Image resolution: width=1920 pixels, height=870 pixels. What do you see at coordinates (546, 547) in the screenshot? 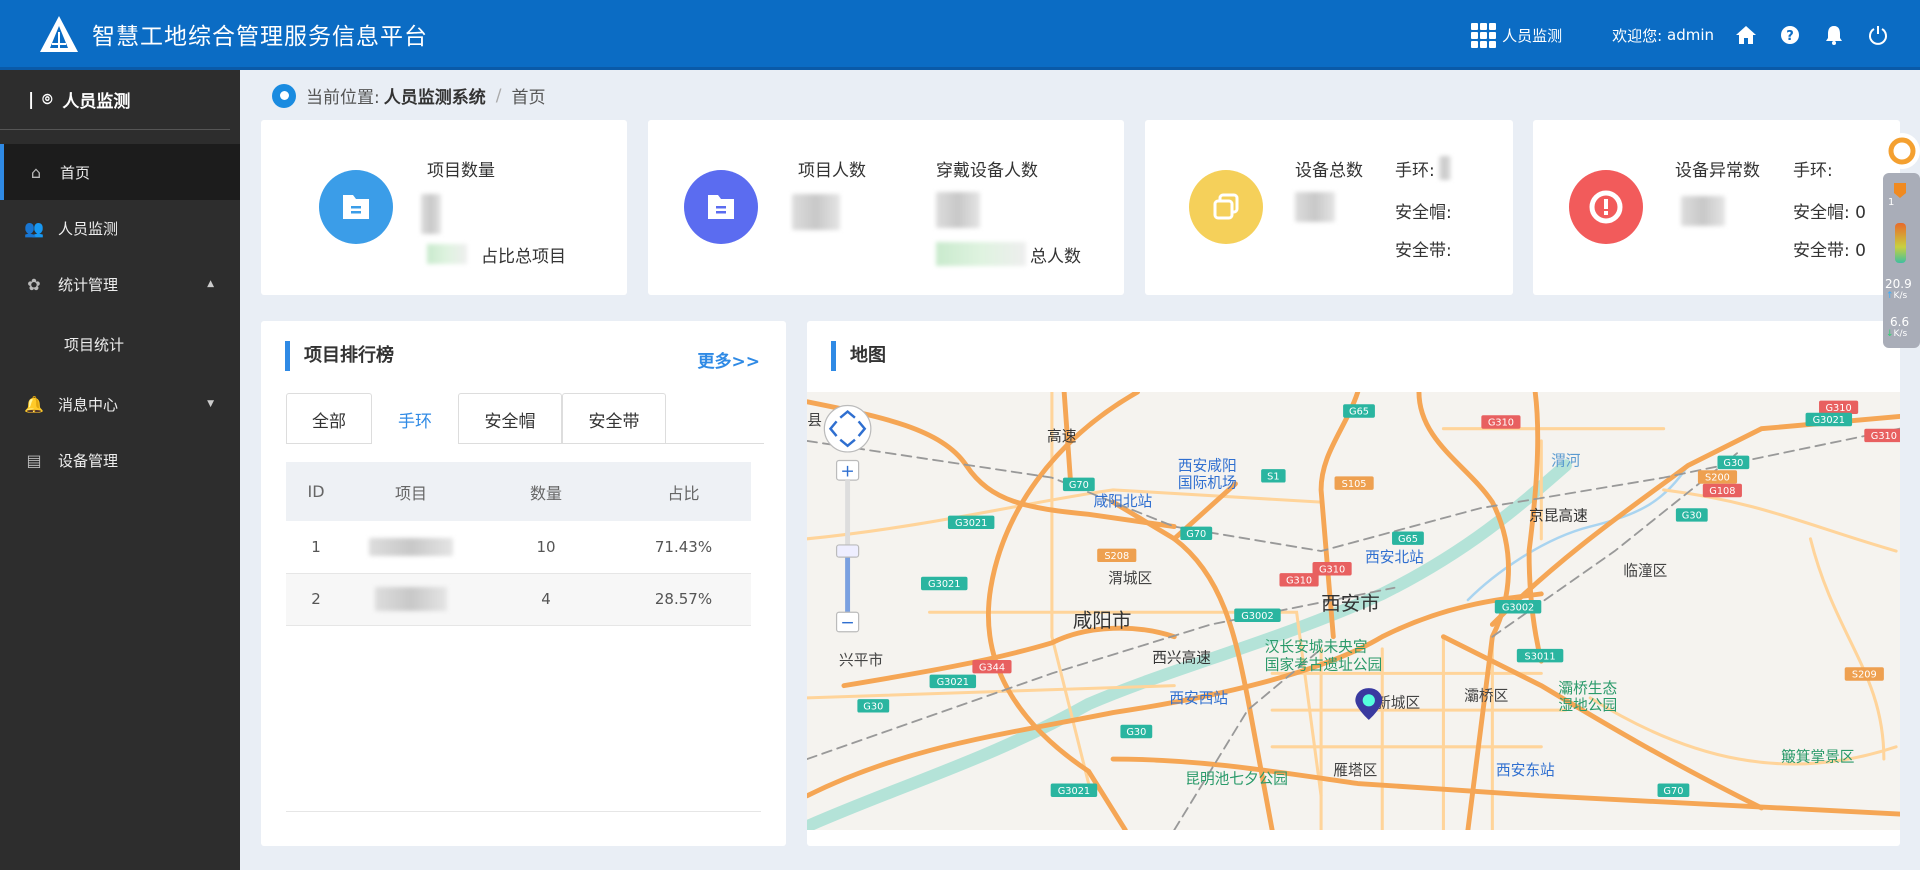
I see `cell-count: 10` at bounding box center [546, 547].